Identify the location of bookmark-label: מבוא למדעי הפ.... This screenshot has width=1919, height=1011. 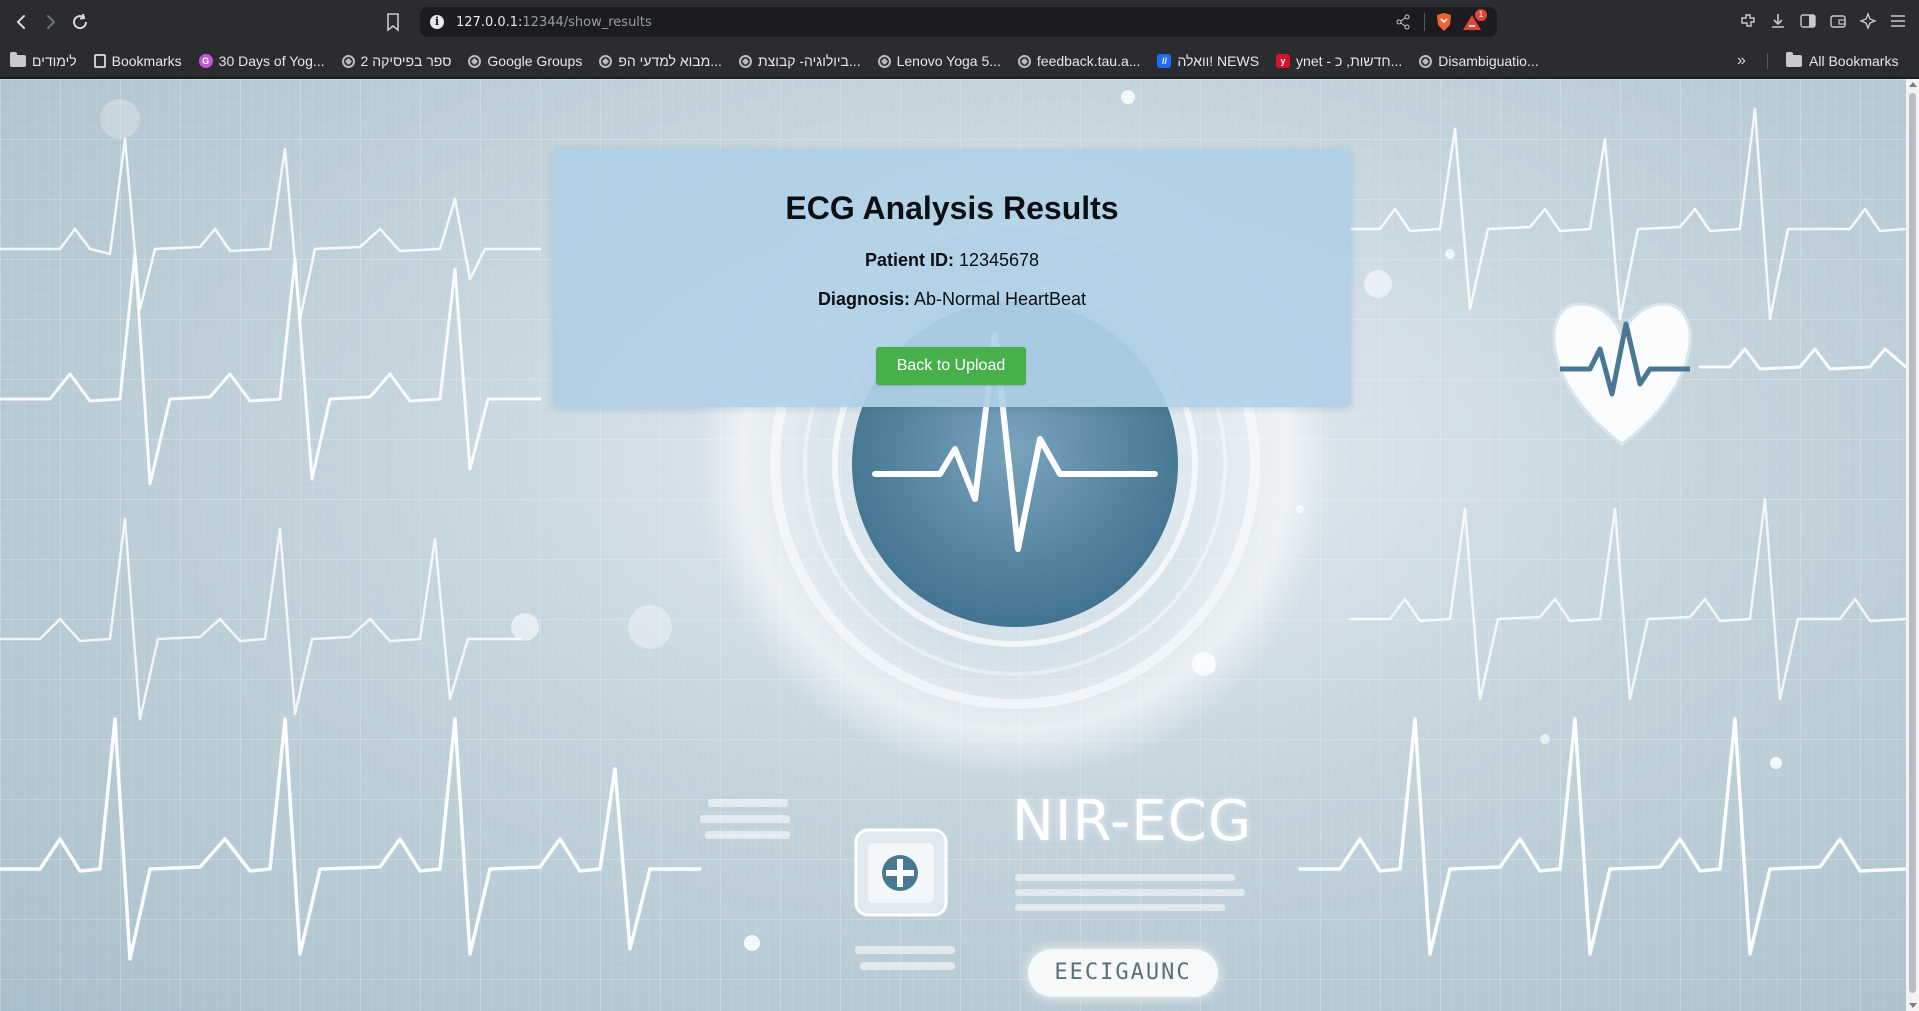
(670, 61).